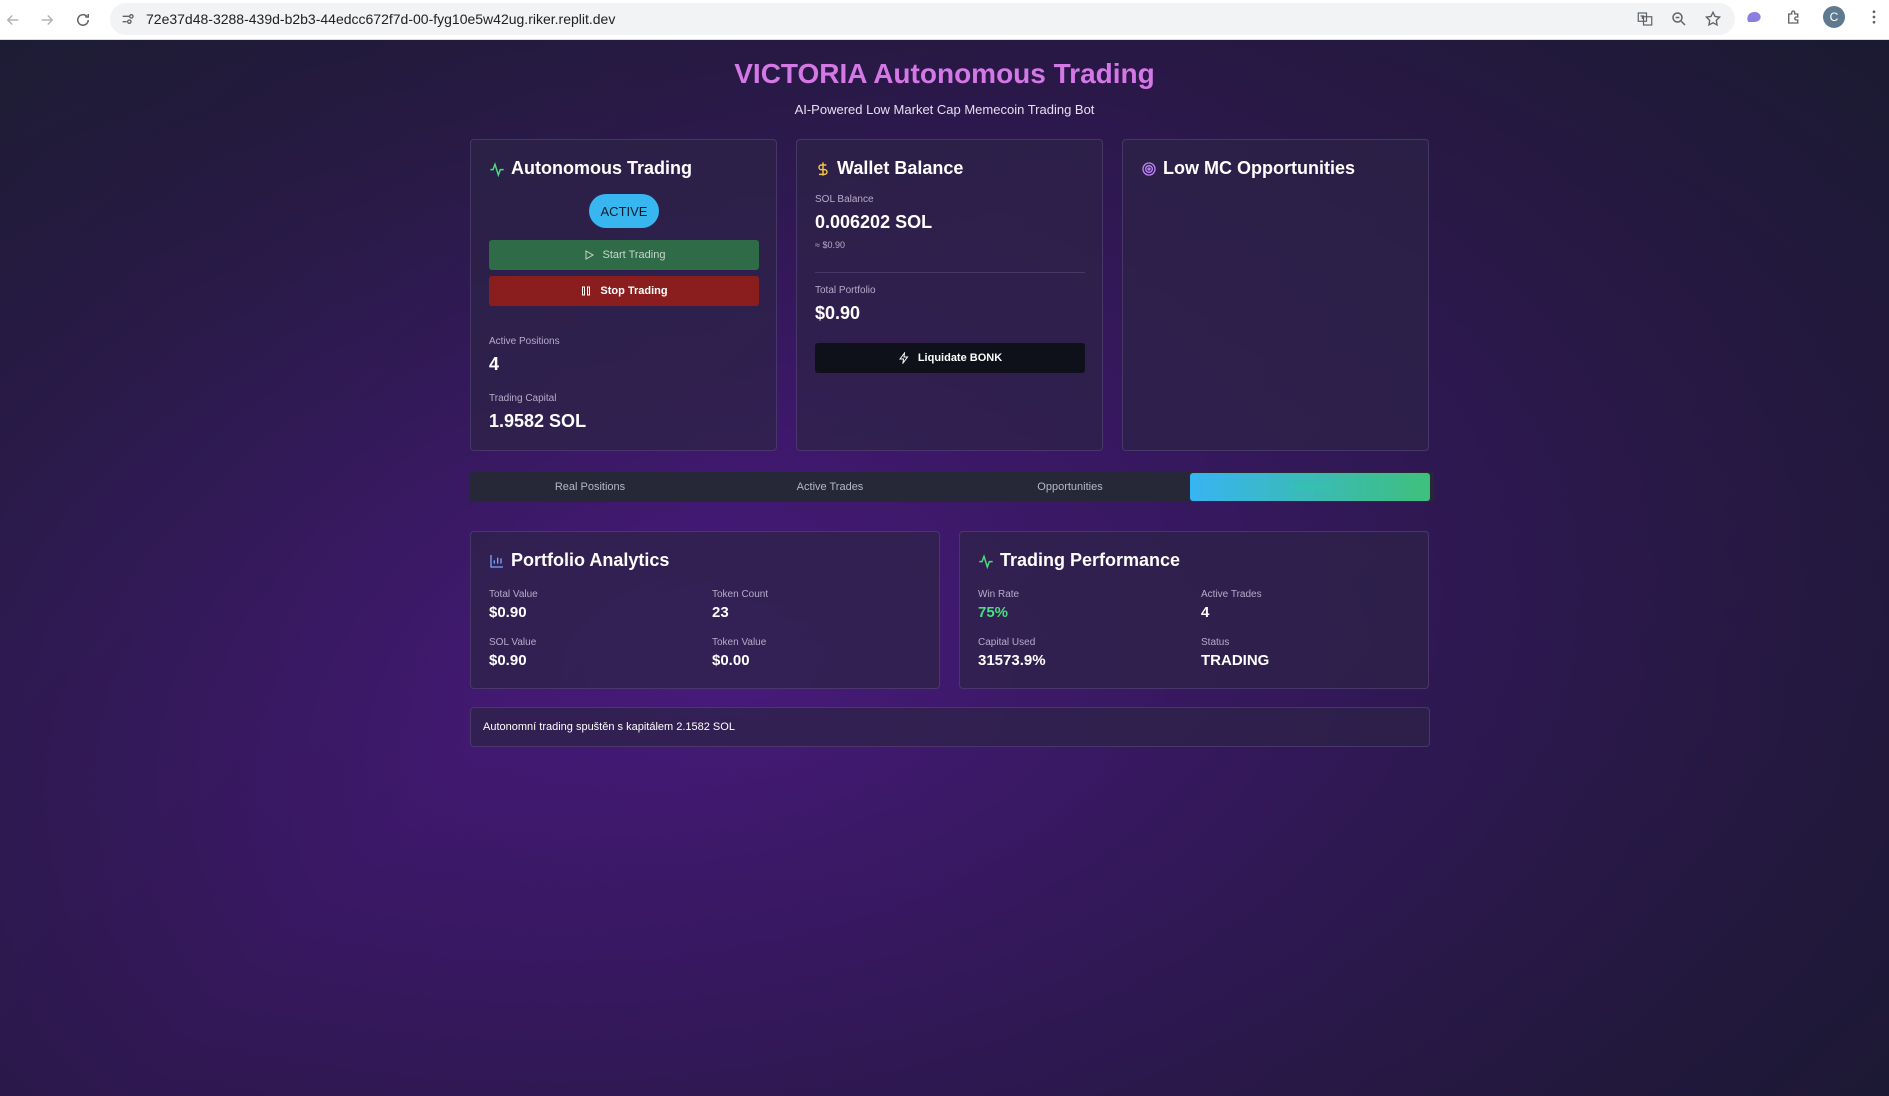 This screenshot has height=1096, width=1889. Describe the element at coordinates (740, 594) in the screenshot. I see `token-count-label: Token Count` at that location.